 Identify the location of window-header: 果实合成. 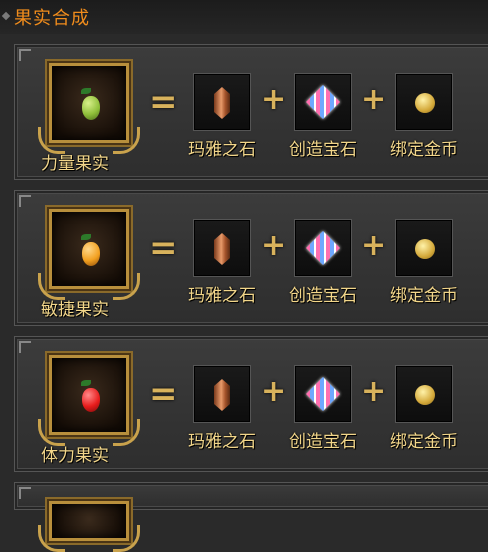
(244, 17).